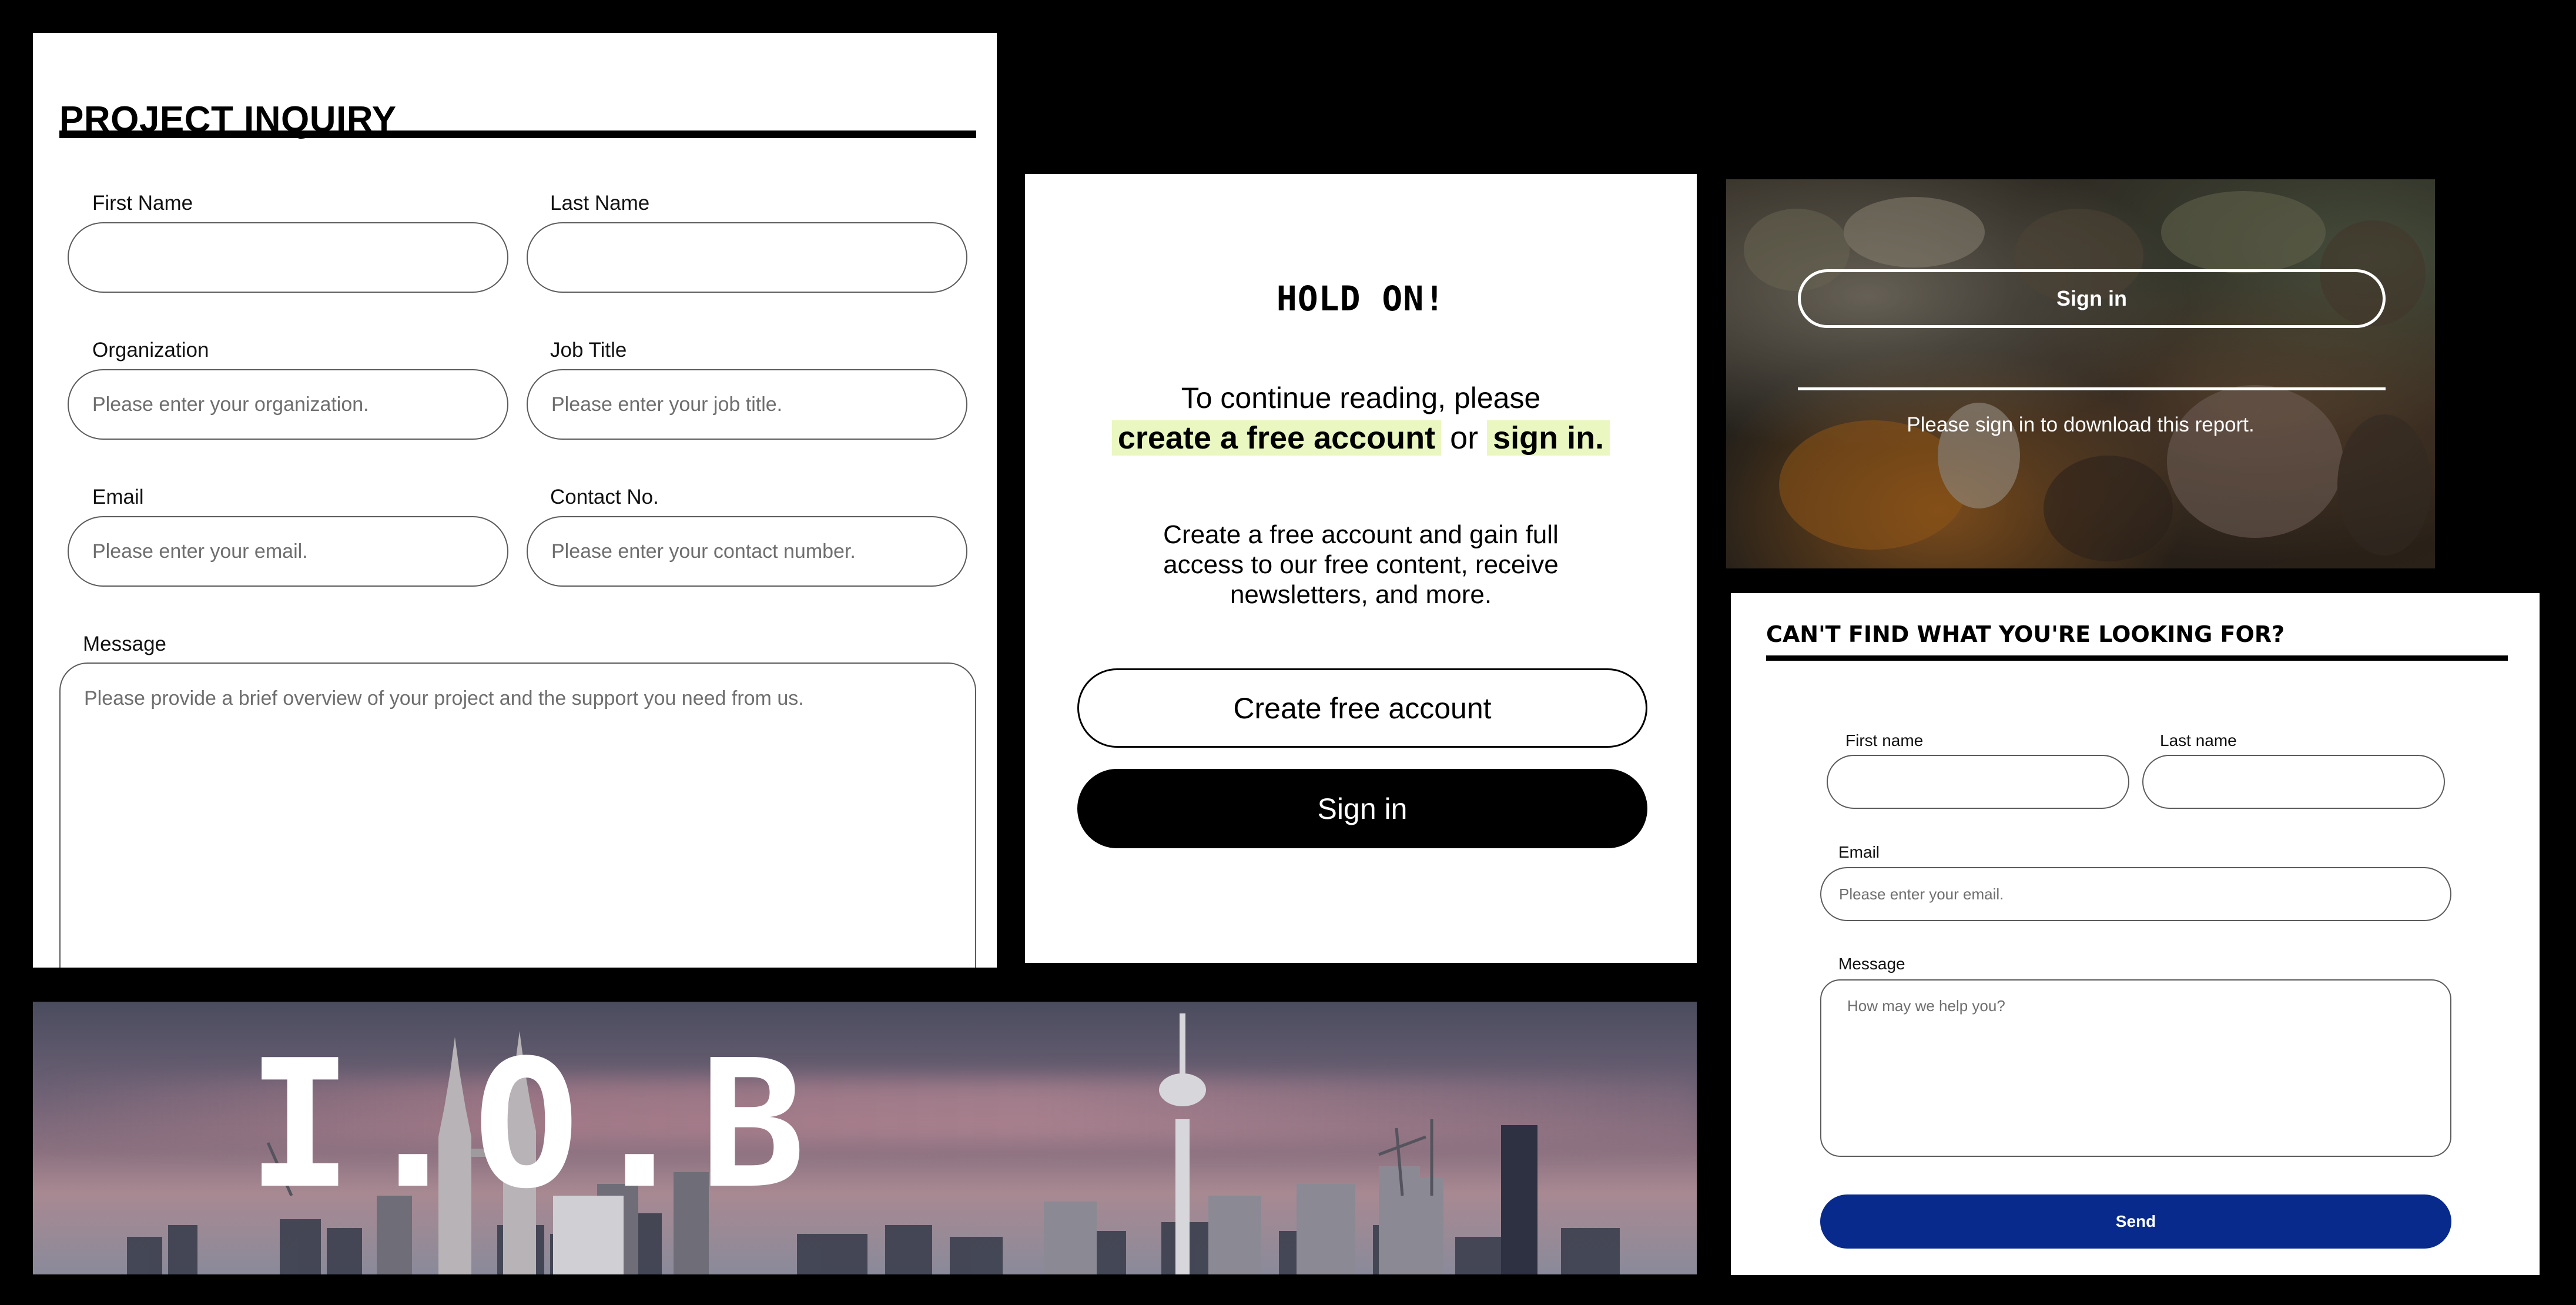 The height and width of the screenshot is (1305, 2576). Describe the element at coordinates (1362, 808) in the screenshot. I see `sign-in-button: Sign in` at that location.